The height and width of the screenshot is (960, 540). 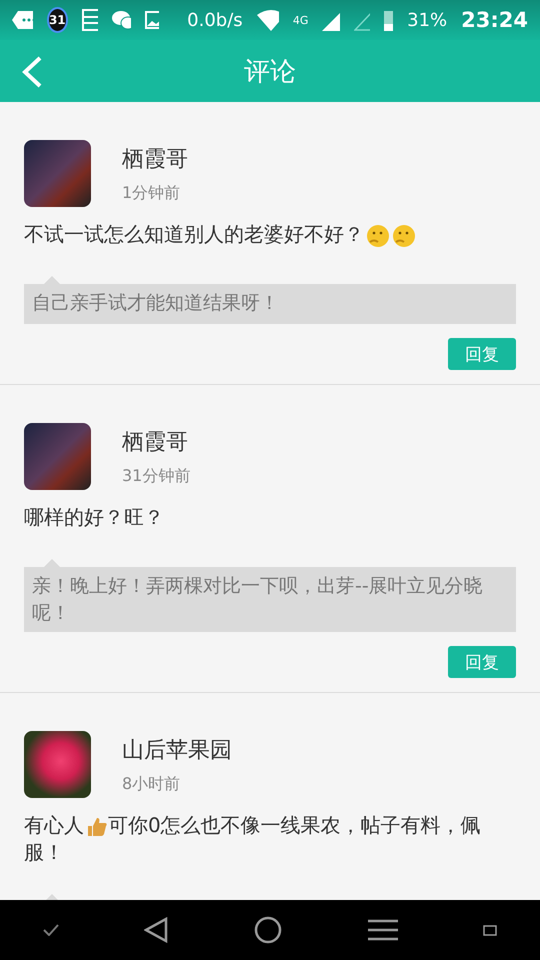 What do you see at coordinates (57, 20) in the screenshot?
I see `calendar-badge: 31` at bounding box center [57, 20].